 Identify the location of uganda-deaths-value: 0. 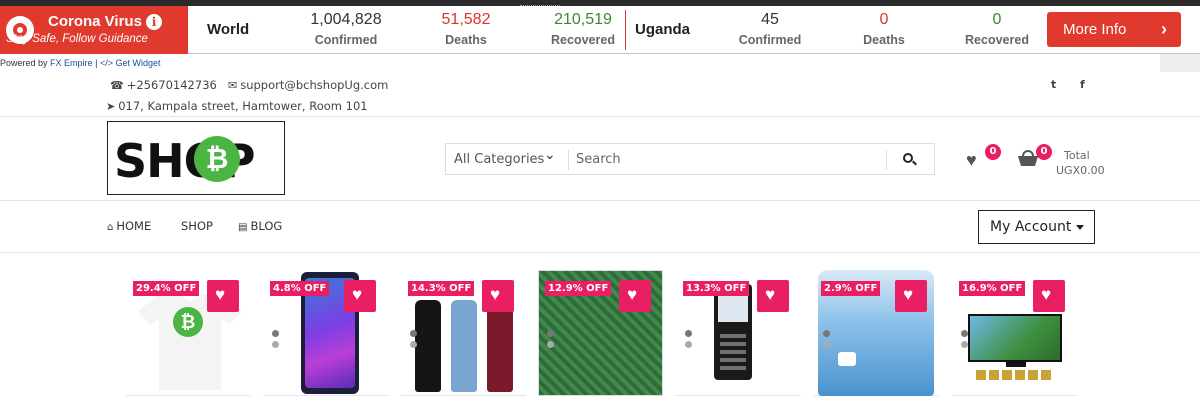
(884, 19).